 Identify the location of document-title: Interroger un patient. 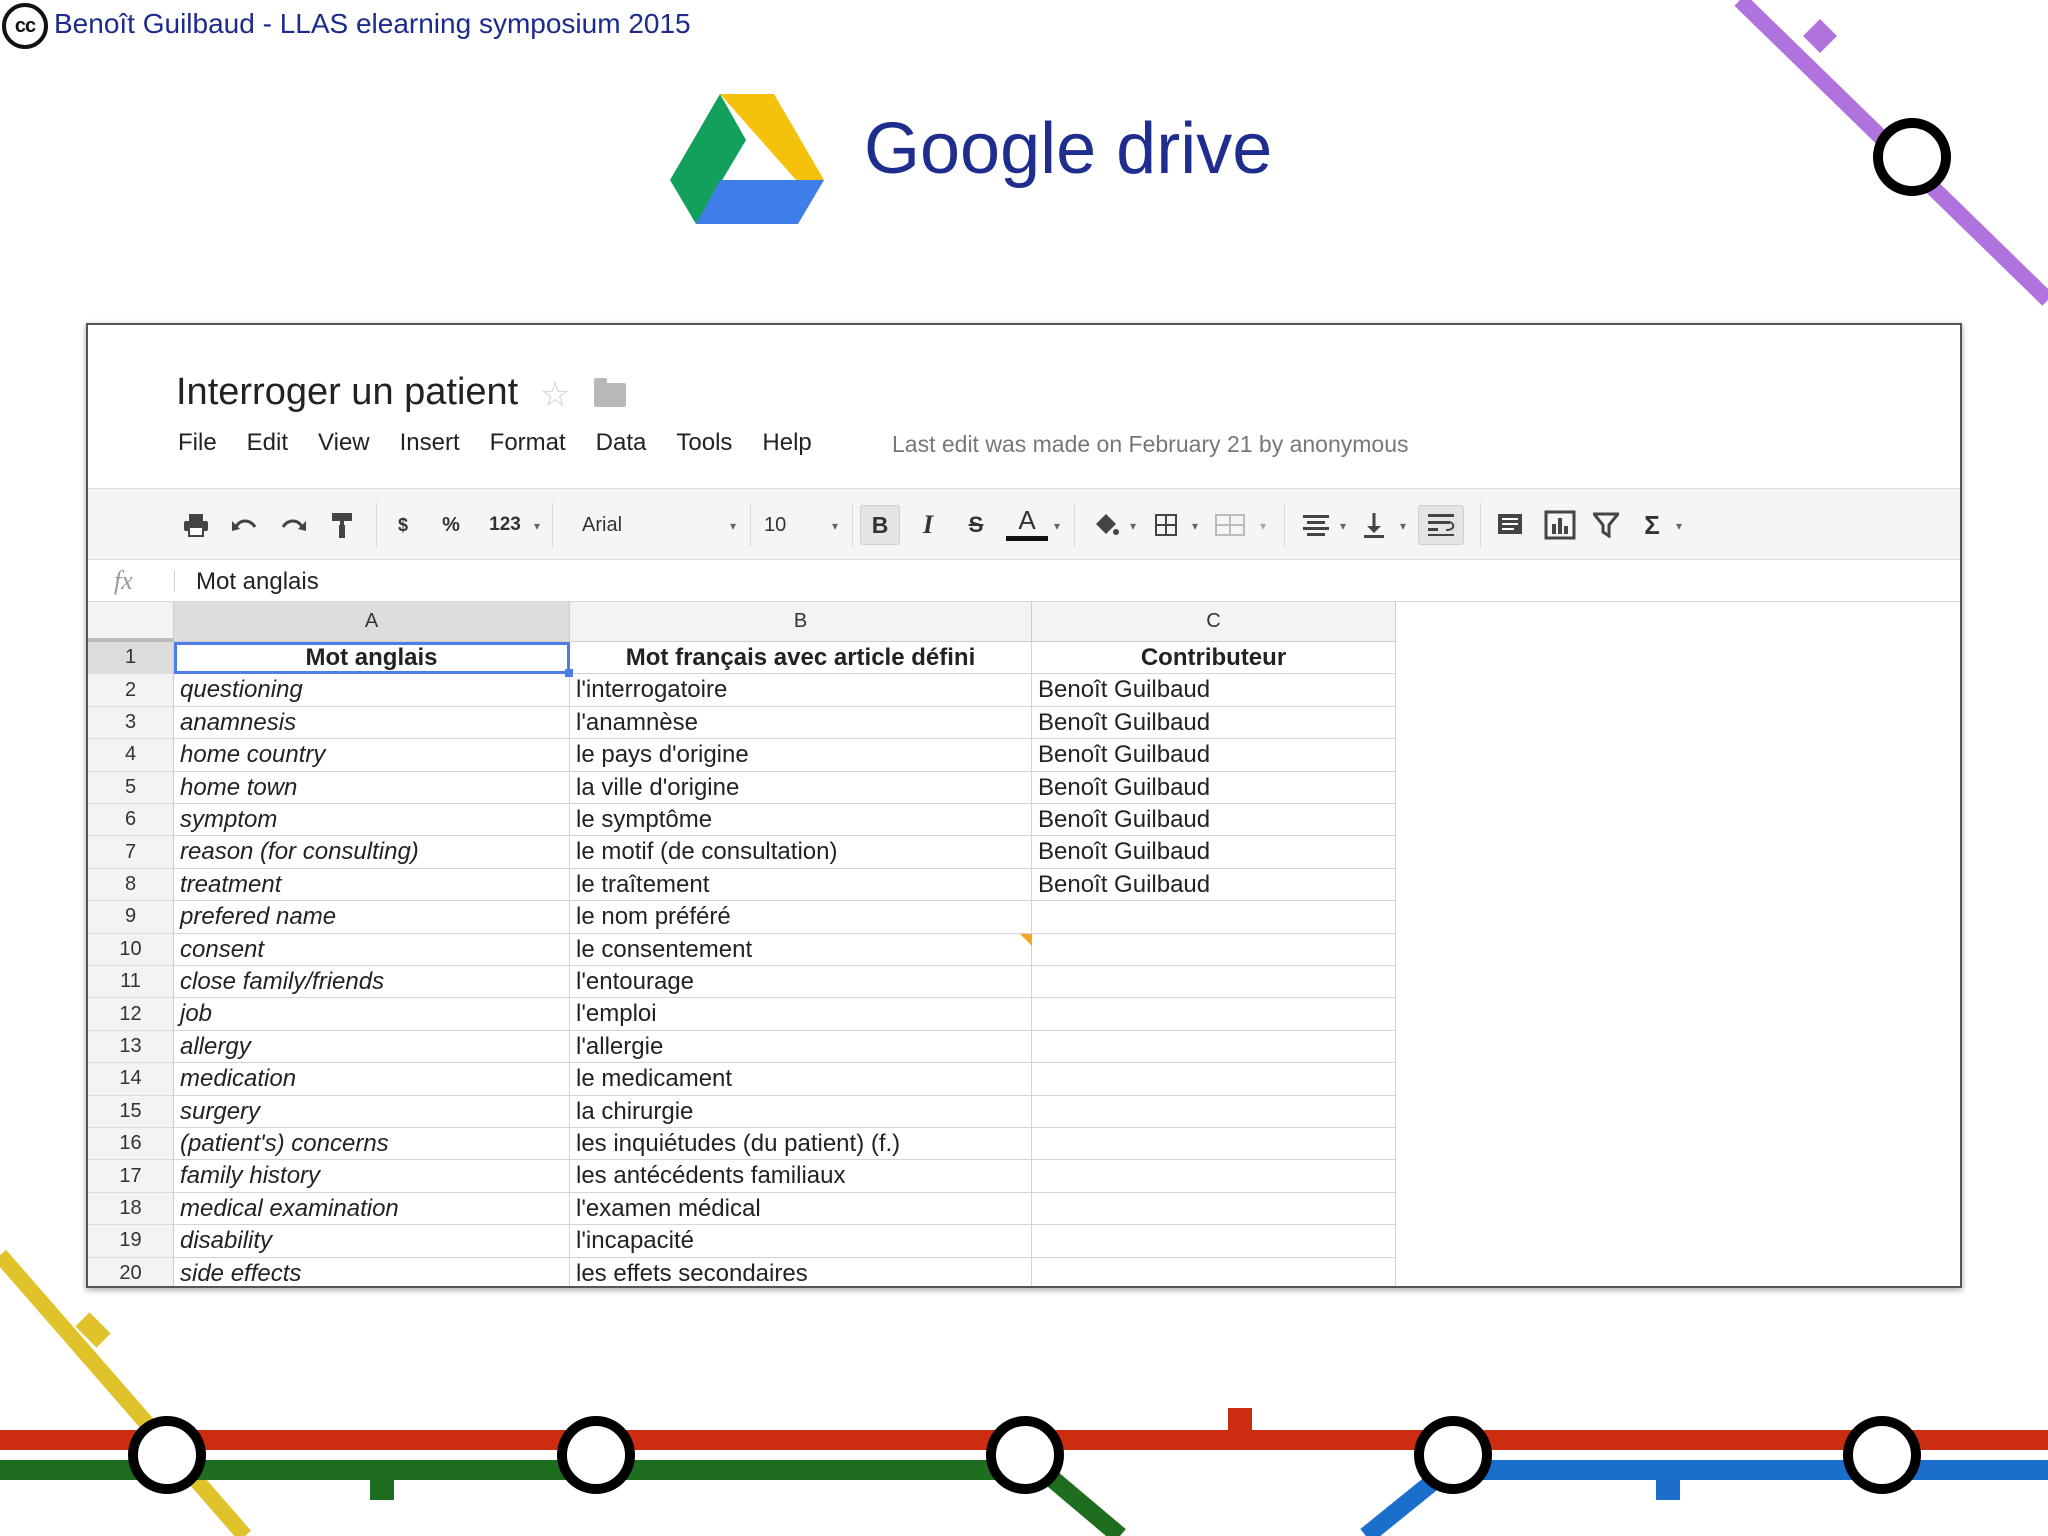
(347, 392).